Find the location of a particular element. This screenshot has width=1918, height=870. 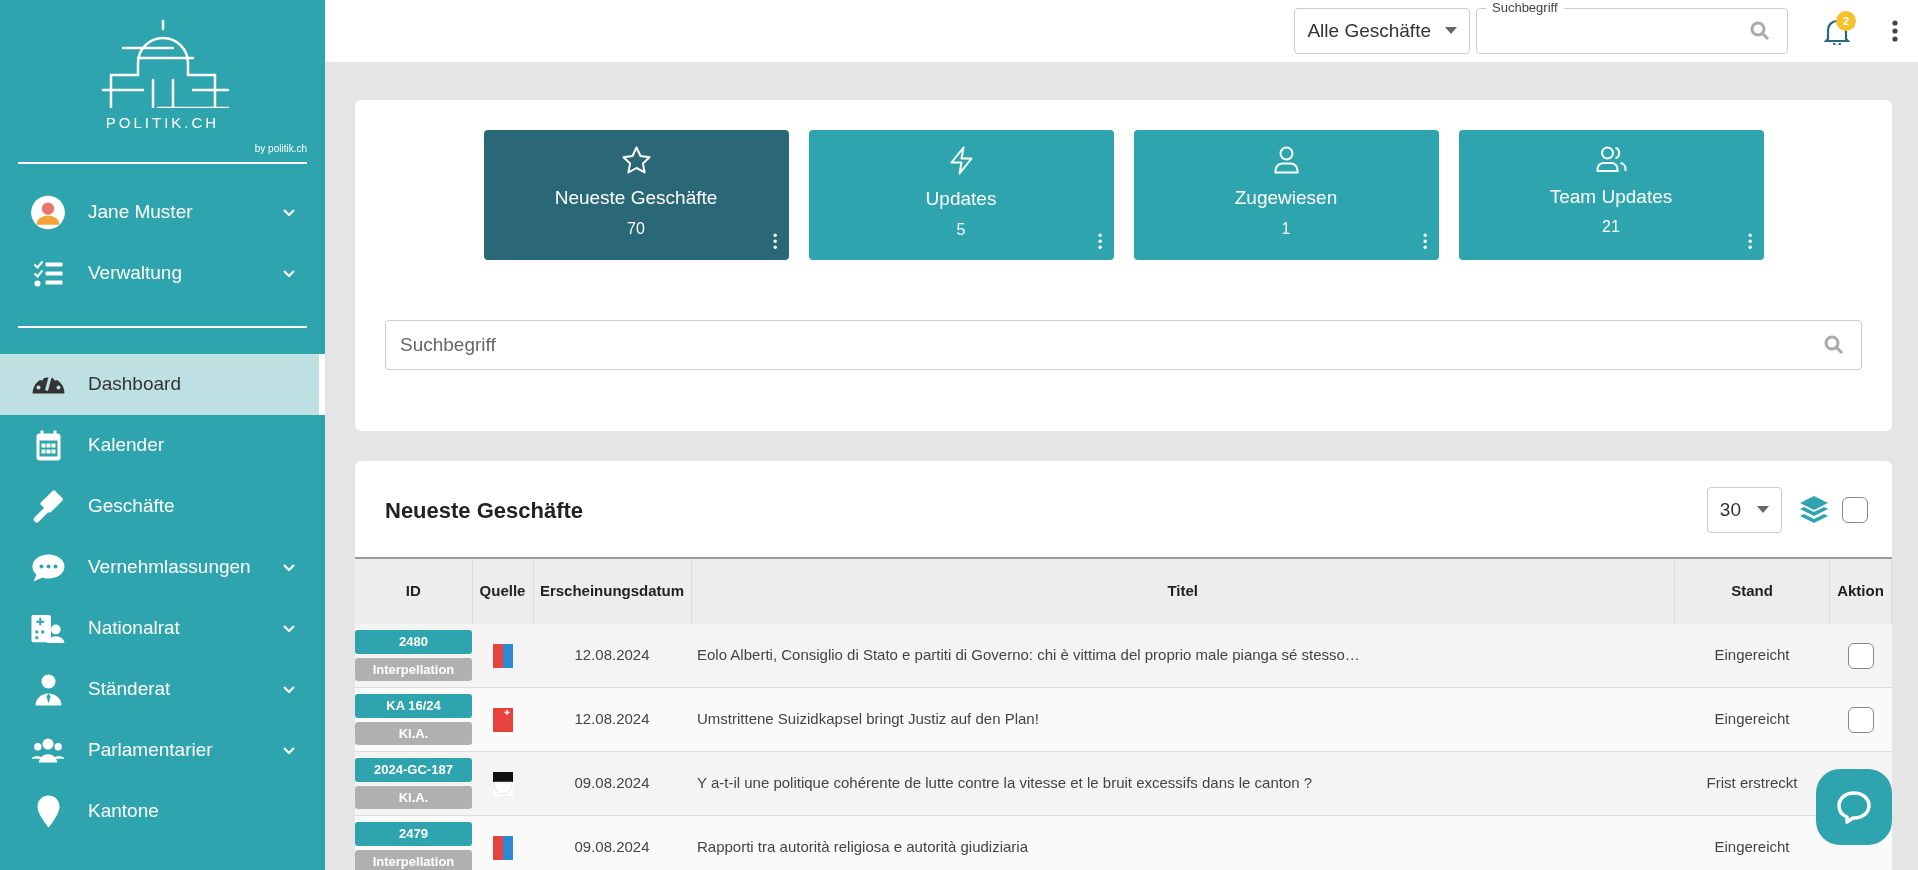

tile-label: Updates is located at coordinates (961, 199).